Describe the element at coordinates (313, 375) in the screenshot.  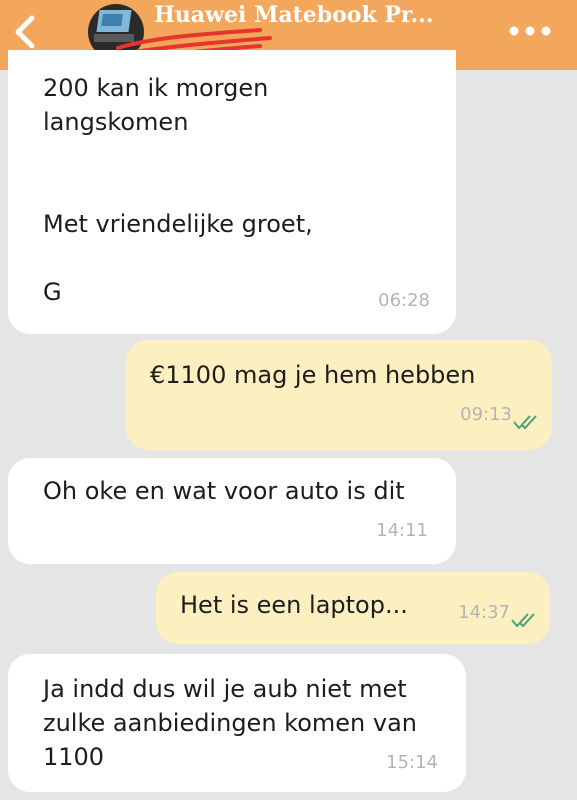
I see `message-text: €1100 mag je hem hebben` at that location.